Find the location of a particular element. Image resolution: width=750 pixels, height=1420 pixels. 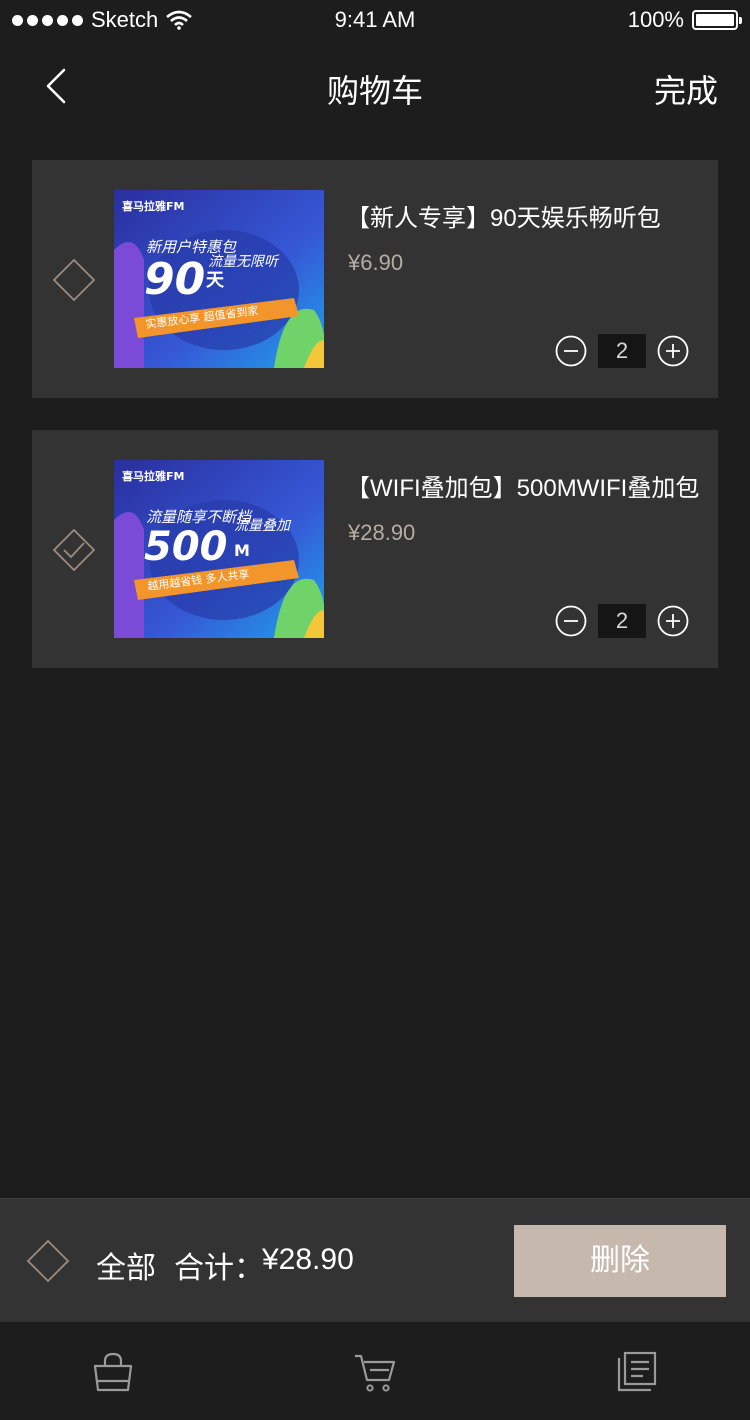

shopping-bag-icon is located at coordinates (113, 1372).